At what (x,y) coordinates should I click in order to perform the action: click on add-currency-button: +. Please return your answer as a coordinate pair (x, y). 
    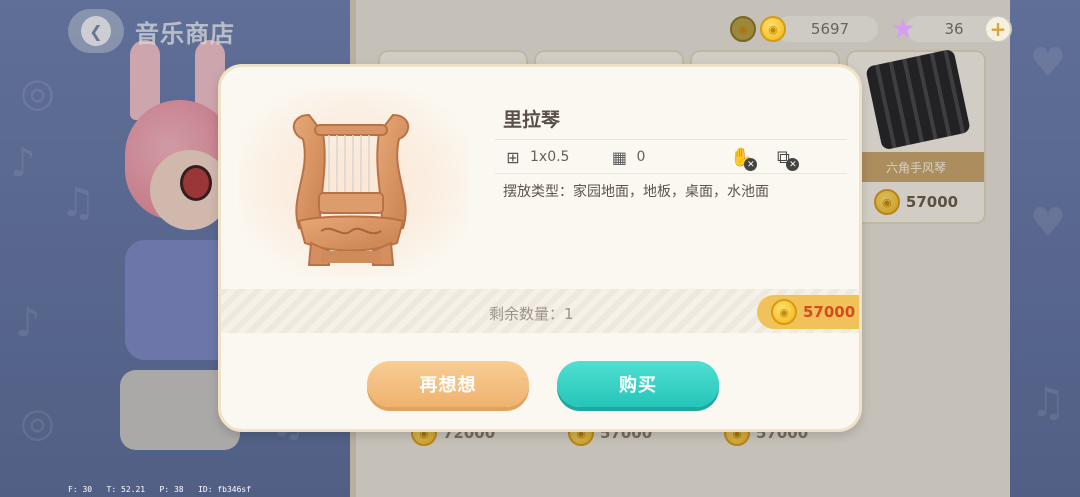
    Looking at the image, I should click on (998, 29).